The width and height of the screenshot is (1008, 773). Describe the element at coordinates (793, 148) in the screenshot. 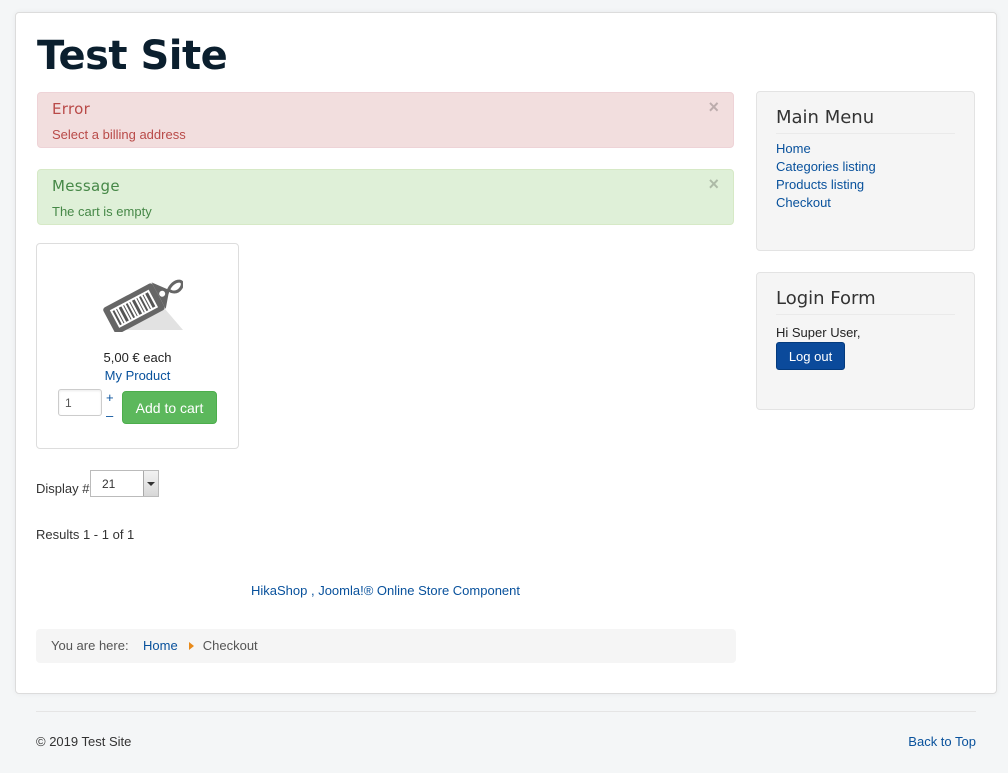

I see `menu-item-home: Home` at that location.